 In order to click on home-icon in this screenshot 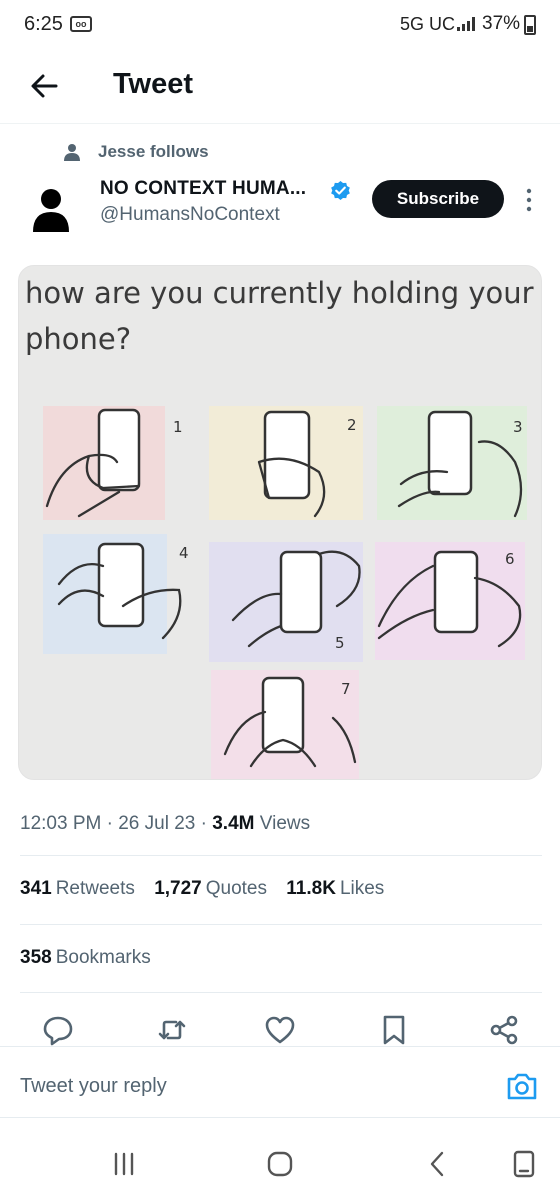, I will do `click(280, 1164)`.